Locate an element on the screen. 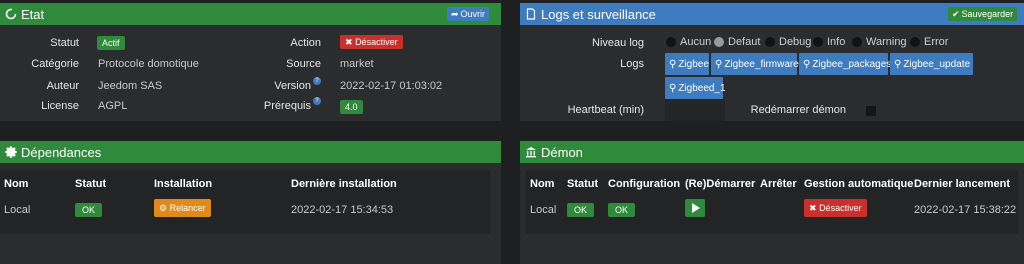  radio-label: Warning is located at coordinates (886, 42).